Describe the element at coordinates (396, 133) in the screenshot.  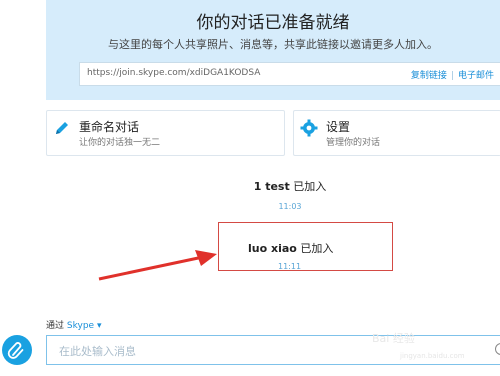
I see `settings-card: 设置 管理你的对话` at that location.